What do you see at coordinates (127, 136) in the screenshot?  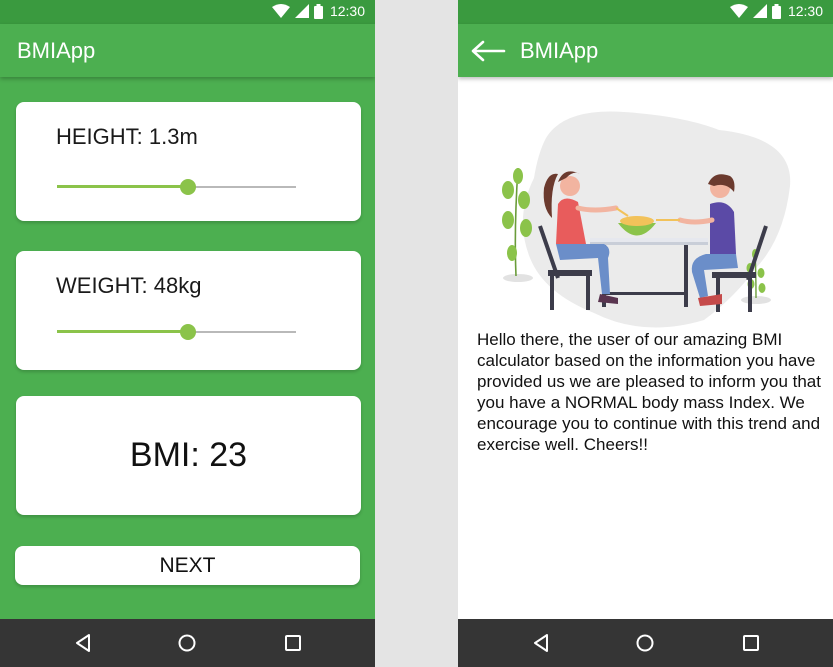 I see `height-label: HEIGHT: 1.3m` at bounding box center [127, 136].